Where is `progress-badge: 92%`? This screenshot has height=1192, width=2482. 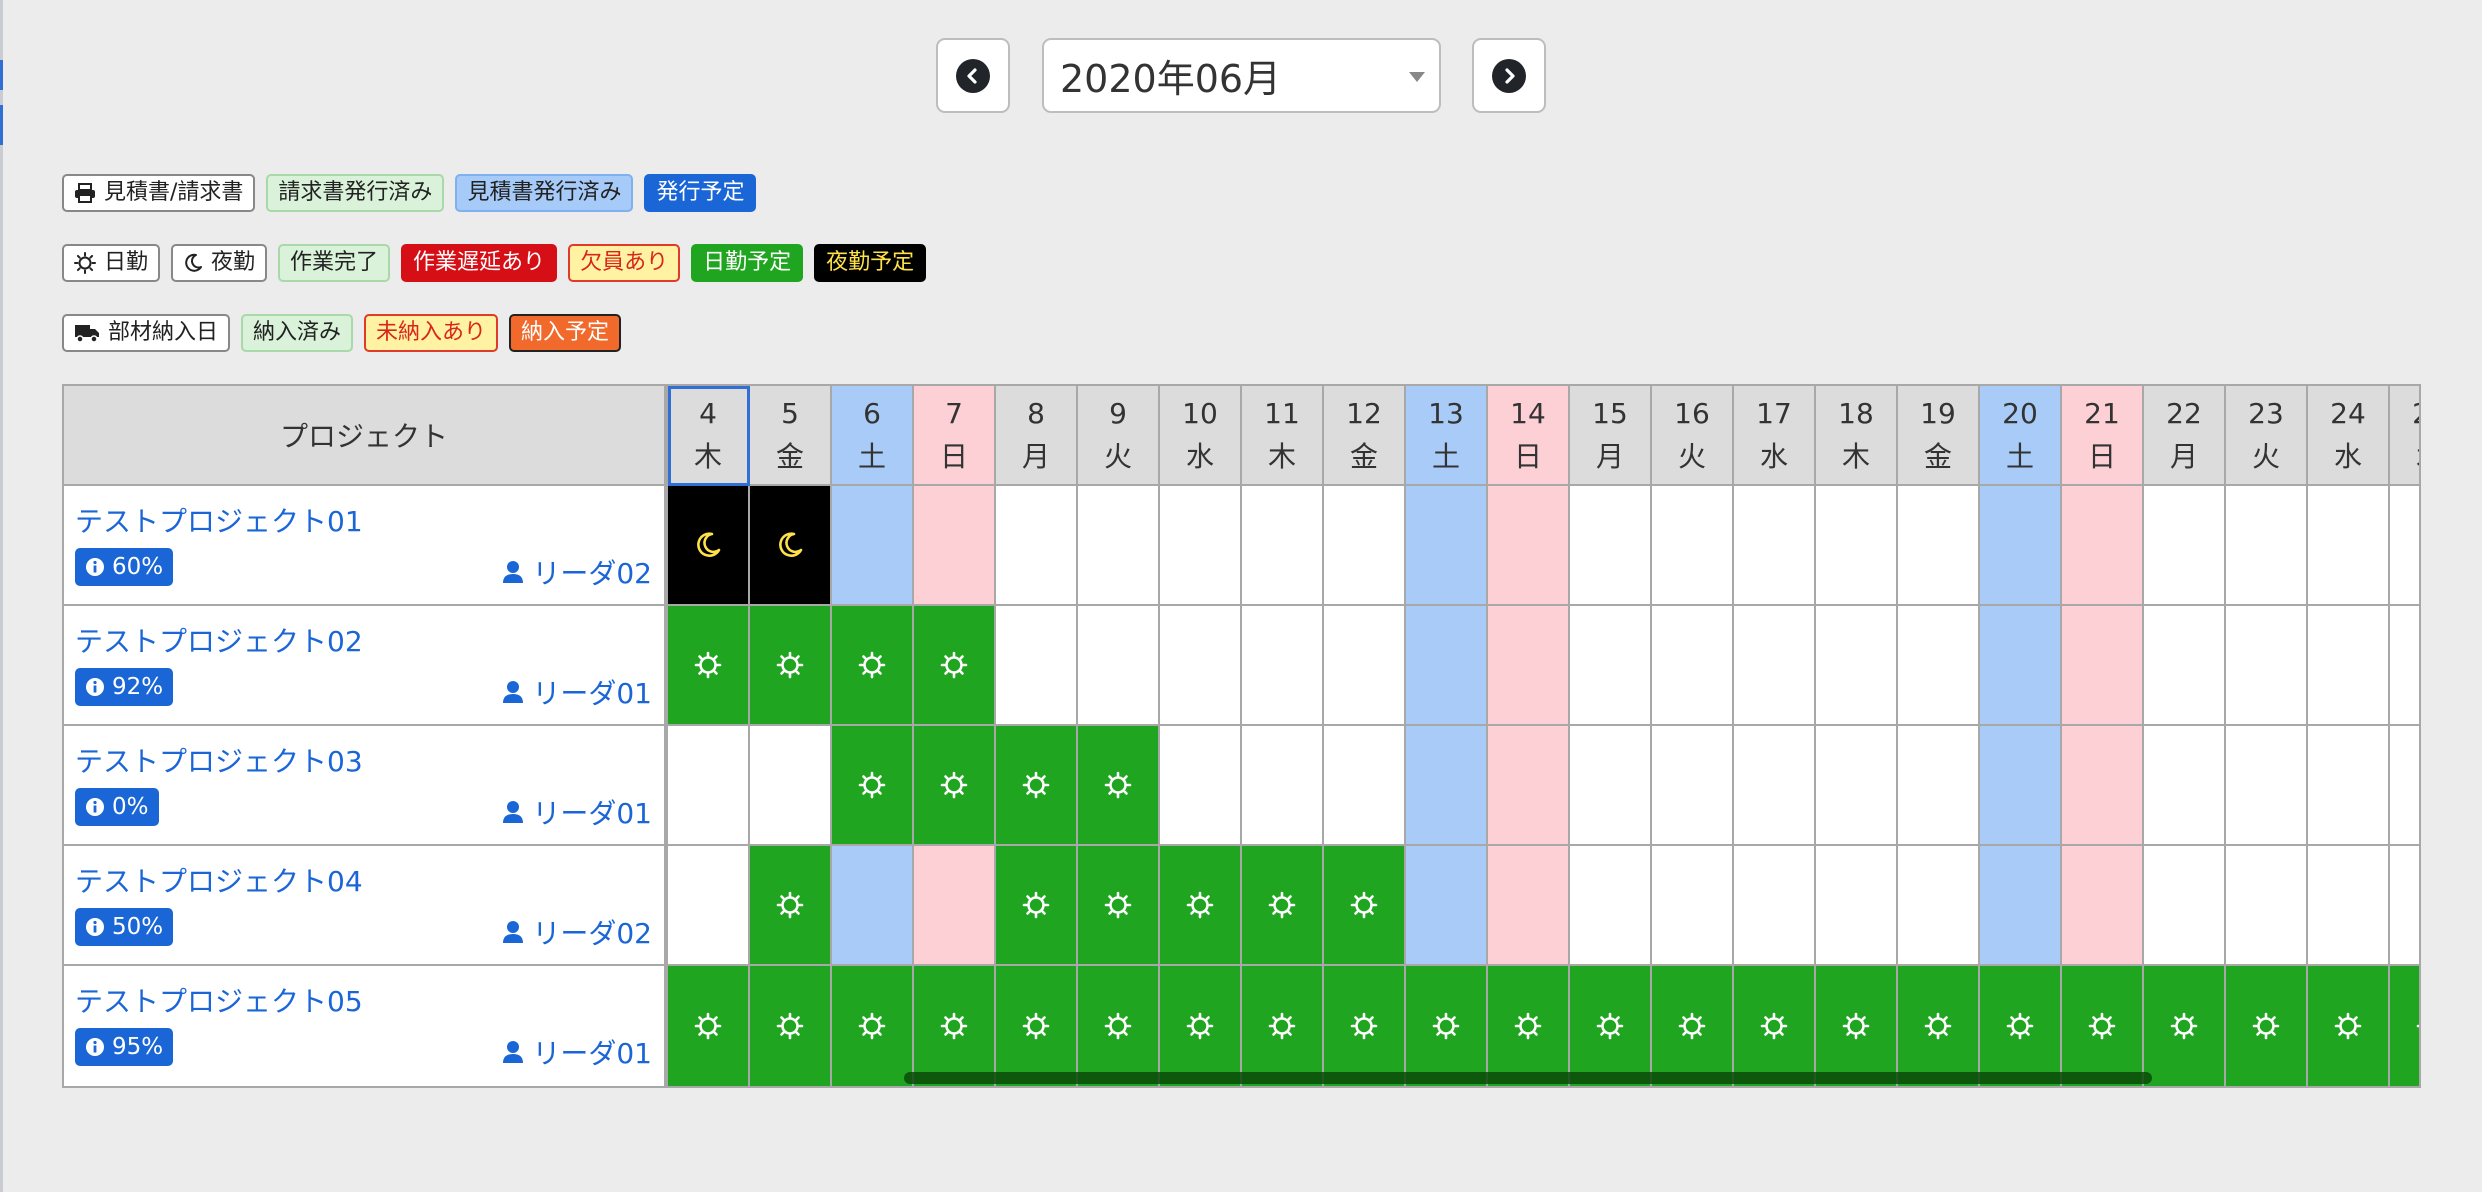
progress-badge: 92% is located at coordinates (124, 687).